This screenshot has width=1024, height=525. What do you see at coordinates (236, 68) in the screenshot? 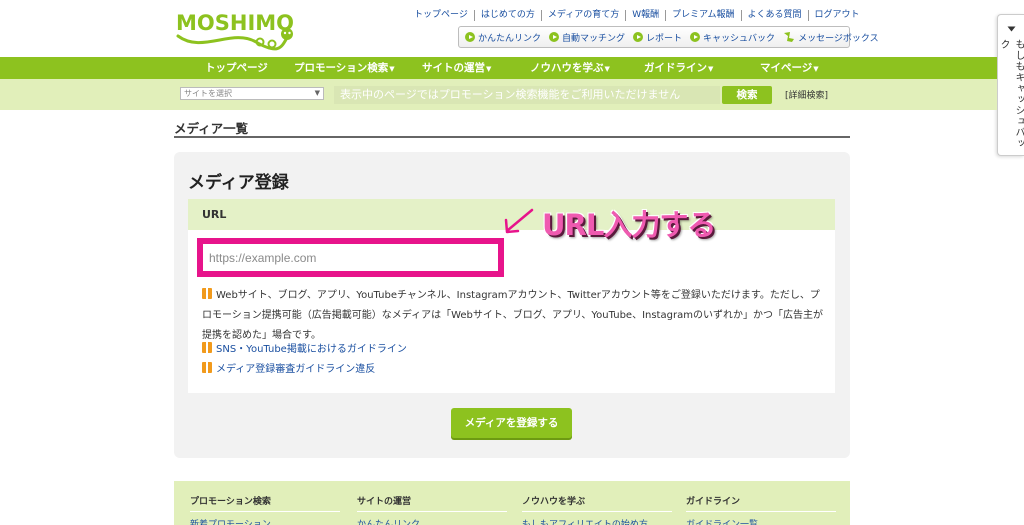
I see `nav-top: トップページ` at bounding box center [236, 68].